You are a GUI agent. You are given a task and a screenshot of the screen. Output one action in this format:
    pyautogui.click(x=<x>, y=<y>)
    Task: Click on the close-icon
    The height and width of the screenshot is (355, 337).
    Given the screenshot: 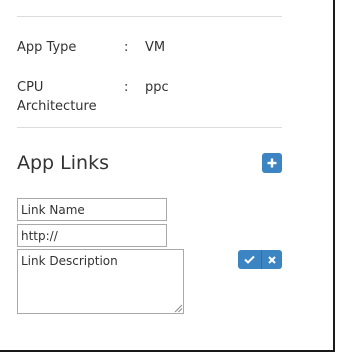 What is the action you would take?
    pyautogui.click(x=272, y=259)
    